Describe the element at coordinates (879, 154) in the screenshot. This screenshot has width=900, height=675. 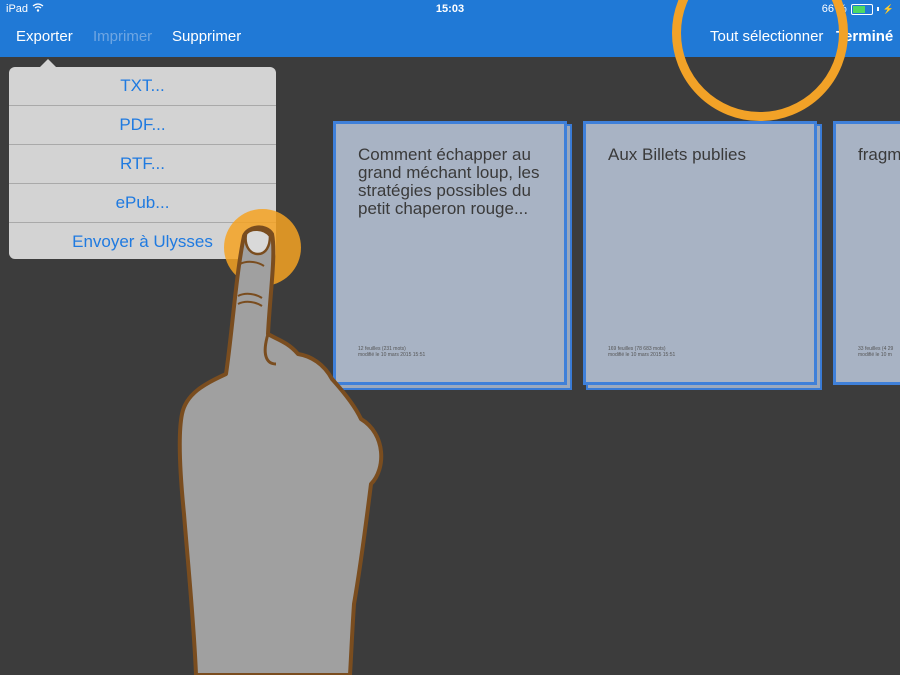
I see `card-title: fragm` at that location.